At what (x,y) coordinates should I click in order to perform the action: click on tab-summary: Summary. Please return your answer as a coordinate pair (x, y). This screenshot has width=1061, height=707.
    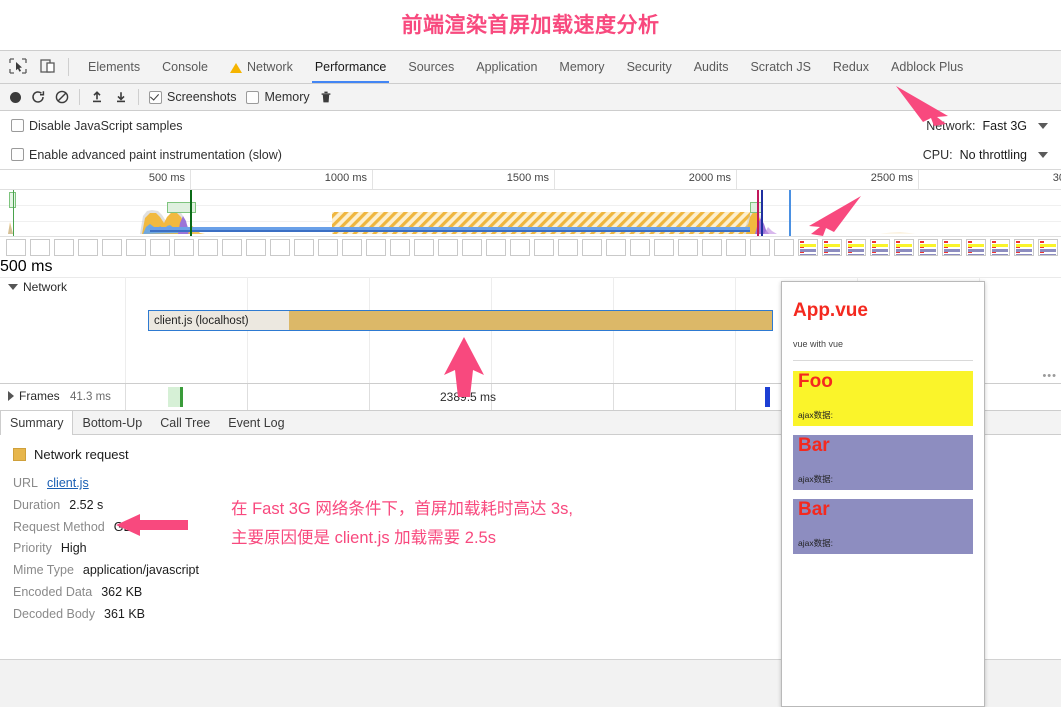
    Looking at the image, I should click on (37, 423).